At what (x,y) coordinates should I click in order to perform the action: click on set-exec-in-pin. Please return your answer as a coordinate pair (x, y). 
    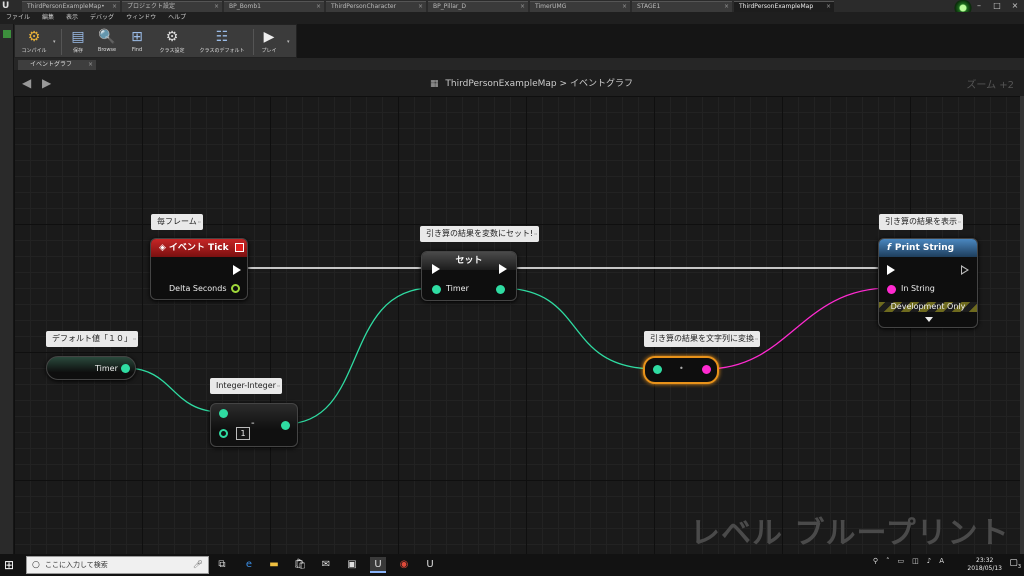
    Looking at the image, I should click on (436, 269).